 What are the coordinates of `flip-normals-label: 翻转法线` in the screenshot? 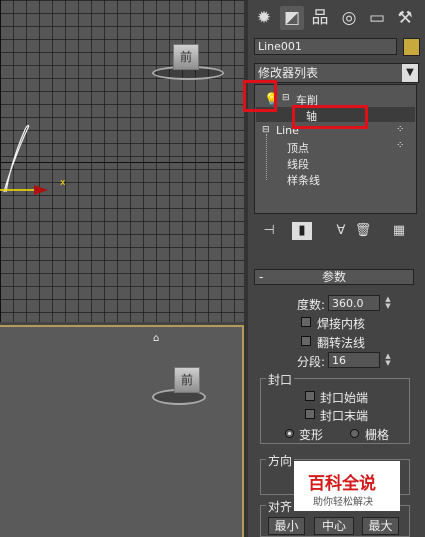 It's located at (341, 343).